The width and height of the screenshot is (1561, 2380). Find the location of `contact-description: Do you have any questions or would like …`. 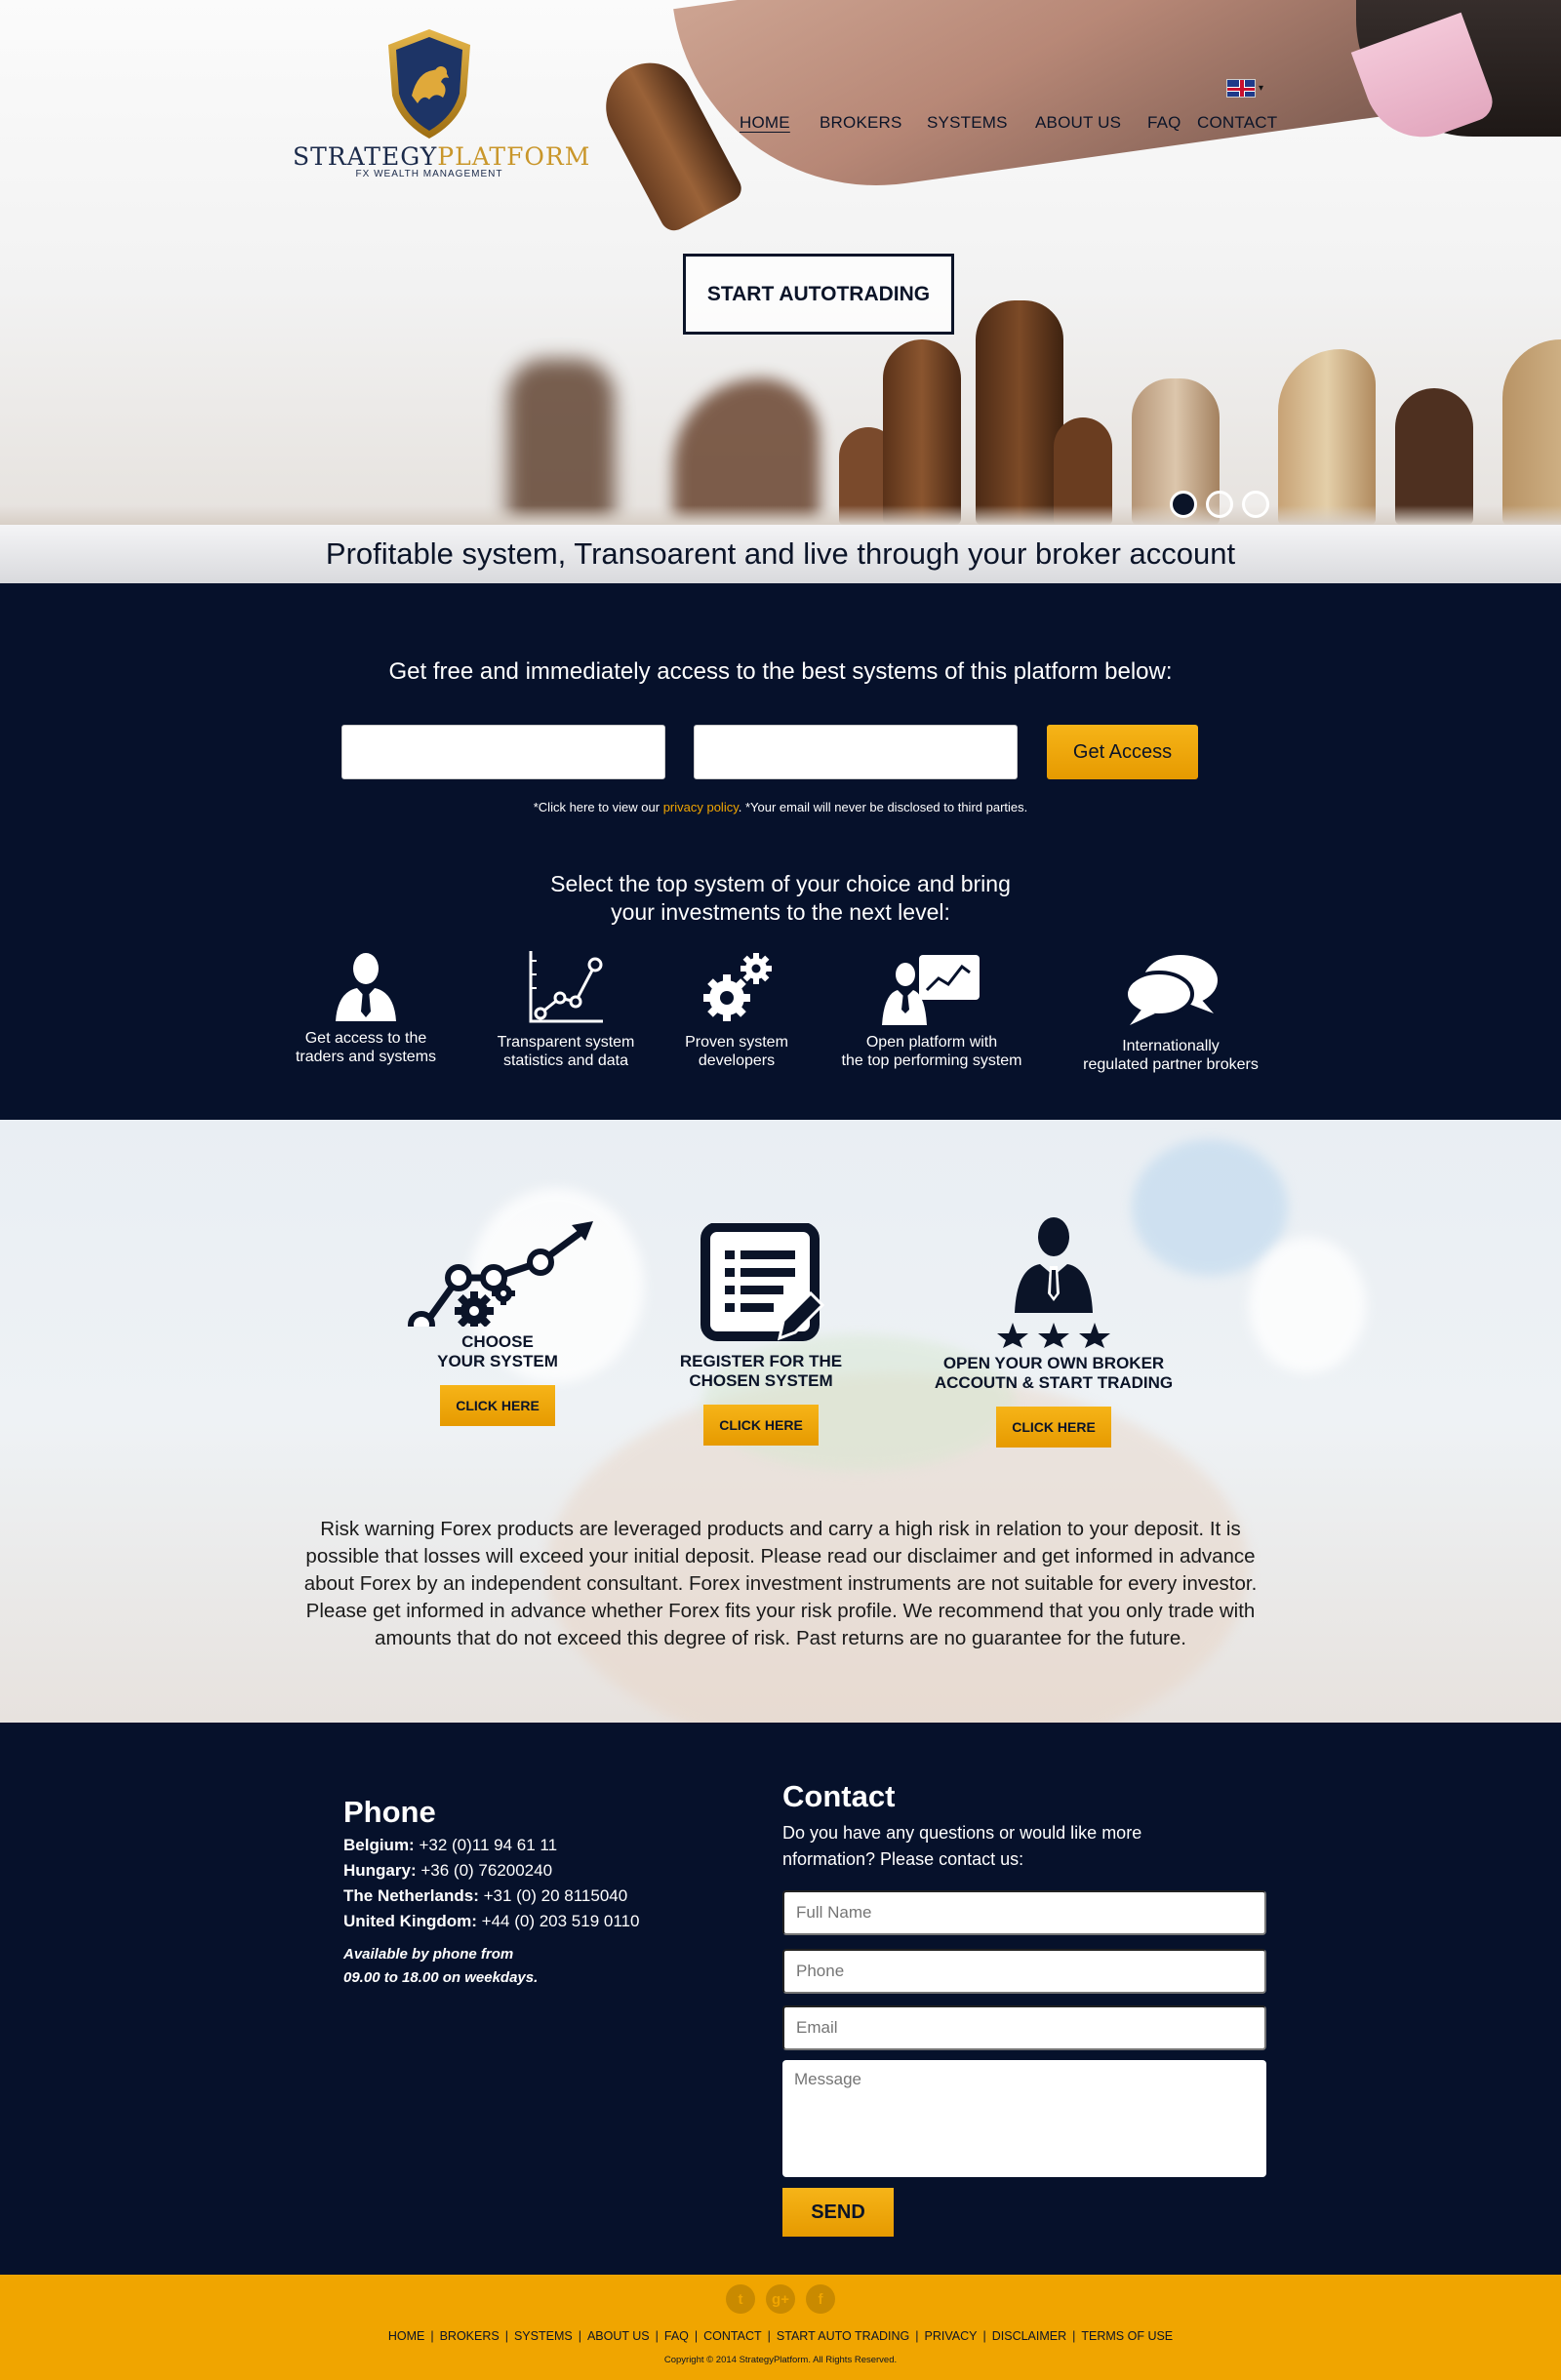

contact-description: Do you have any questions or would like … is located at coordinates (962, 1846).